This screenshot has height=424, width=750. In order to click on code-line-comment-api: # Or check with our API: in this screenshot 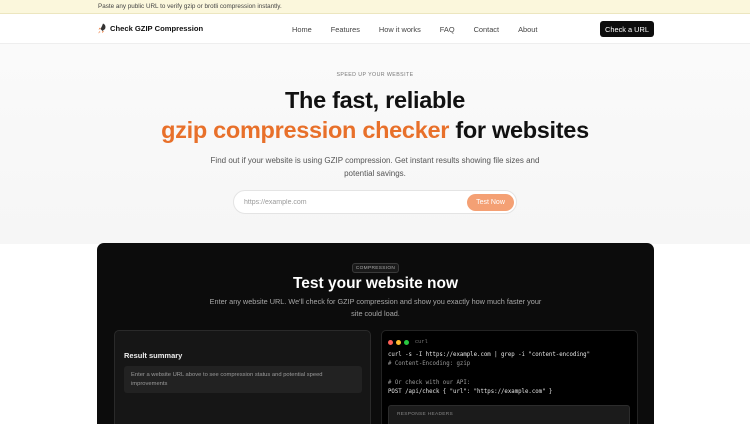, I will do `click(429, 383)`.